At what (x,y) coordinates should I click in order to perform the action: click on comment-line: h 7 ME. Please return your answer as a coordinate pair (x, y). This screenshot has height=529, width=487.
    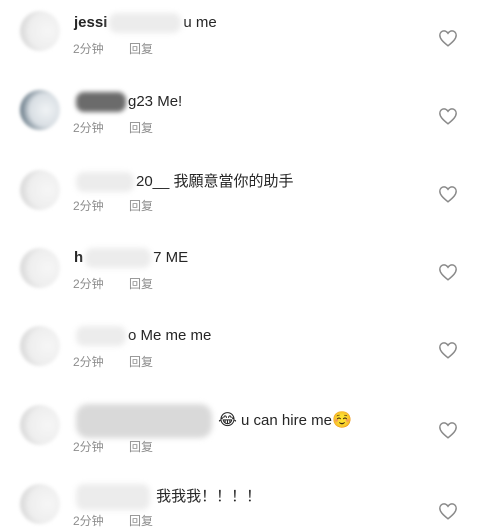
    Looking at the image, I should click on (131, 258).